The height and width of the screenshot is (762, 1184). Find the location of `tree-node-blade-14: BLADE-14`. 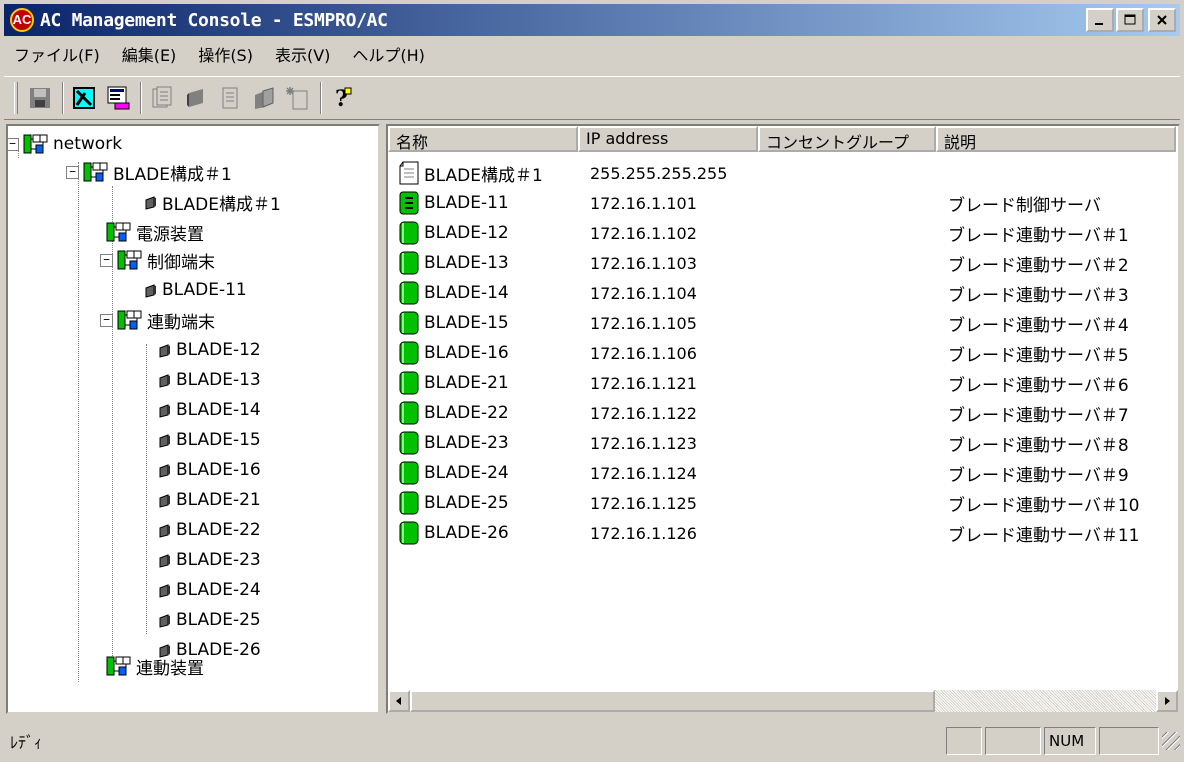

tree-node-blade-14: BLADE-14 is located at coordinates (209, 410).